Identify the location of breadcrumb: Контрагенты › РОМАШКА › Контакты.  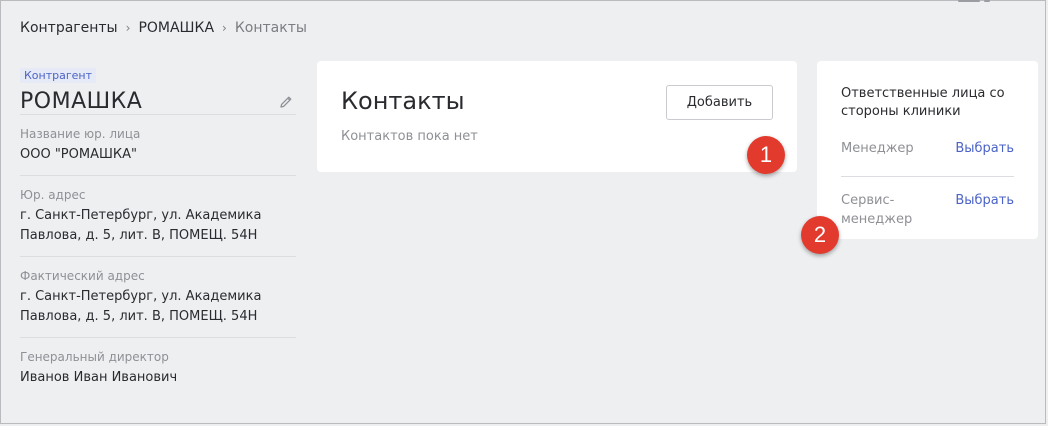
(163, 28).